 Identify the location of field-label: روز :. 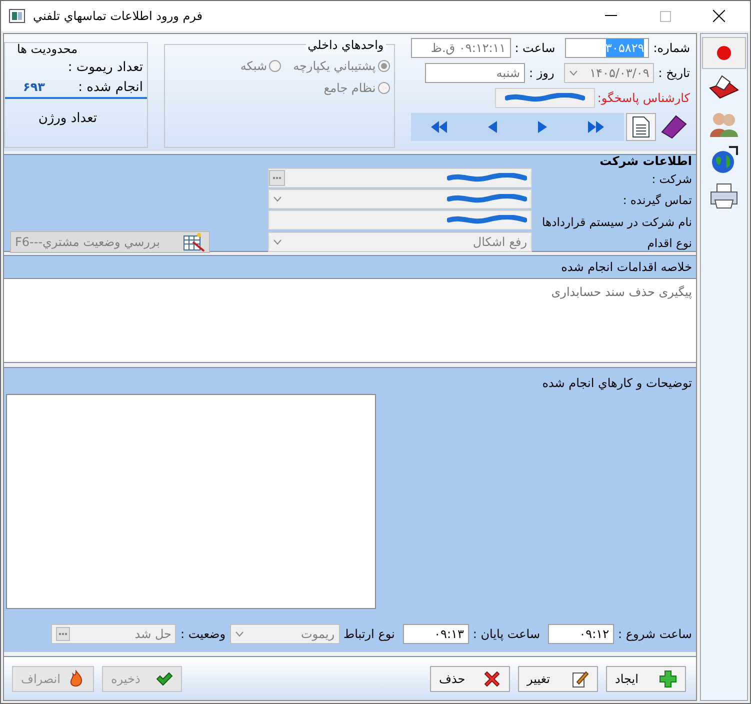
(541, 73).